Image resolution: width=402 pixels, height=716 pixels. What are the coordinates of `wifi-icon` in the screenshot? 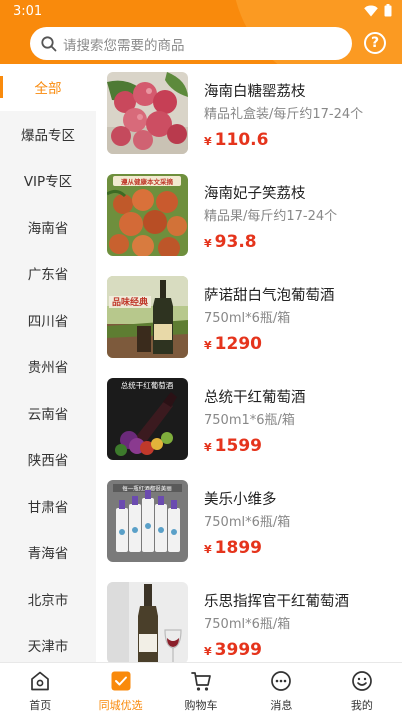 It's located at (371, 11).